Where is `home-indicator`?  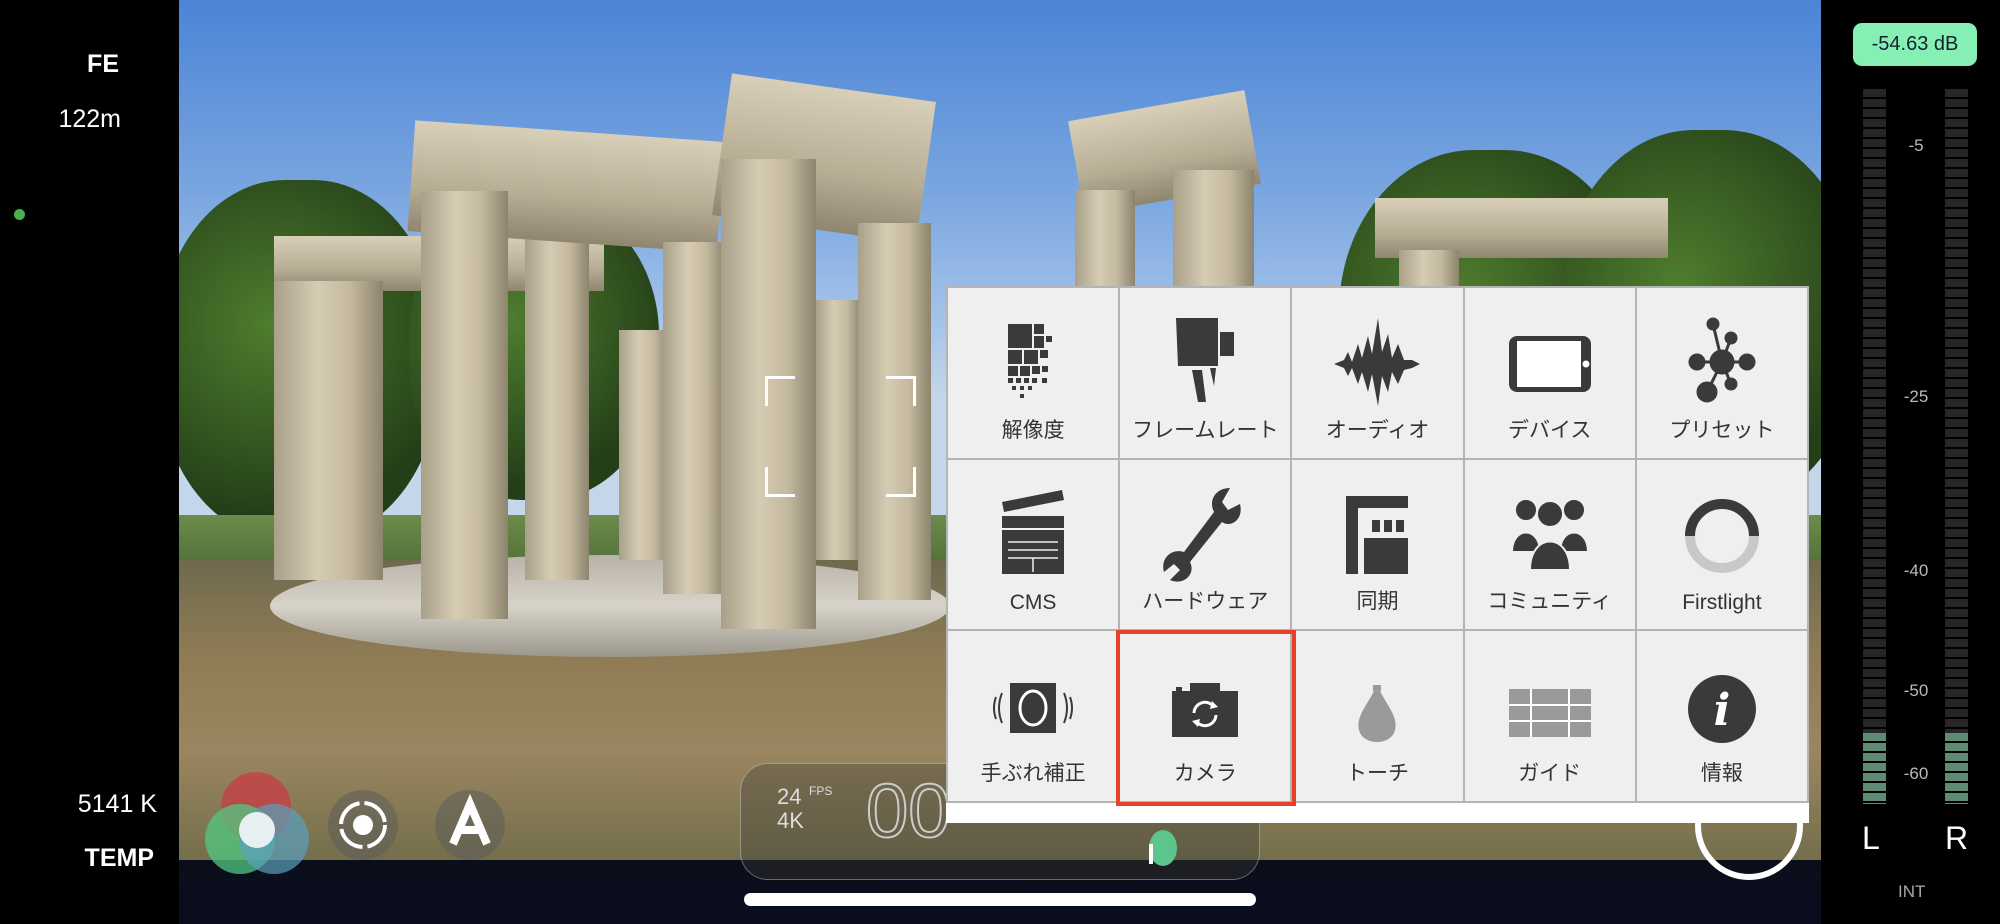
home-indicator is located at coordinates (1000, 899).